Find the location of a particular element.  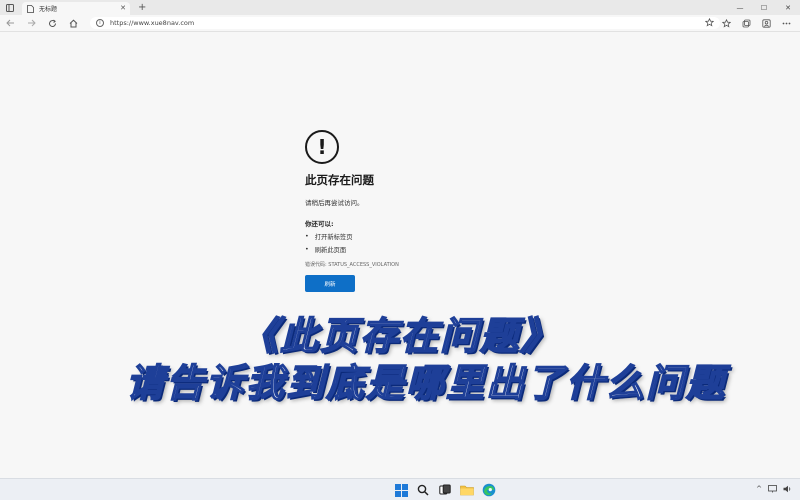

tab-actions-button is located at coordinates (10, 7).